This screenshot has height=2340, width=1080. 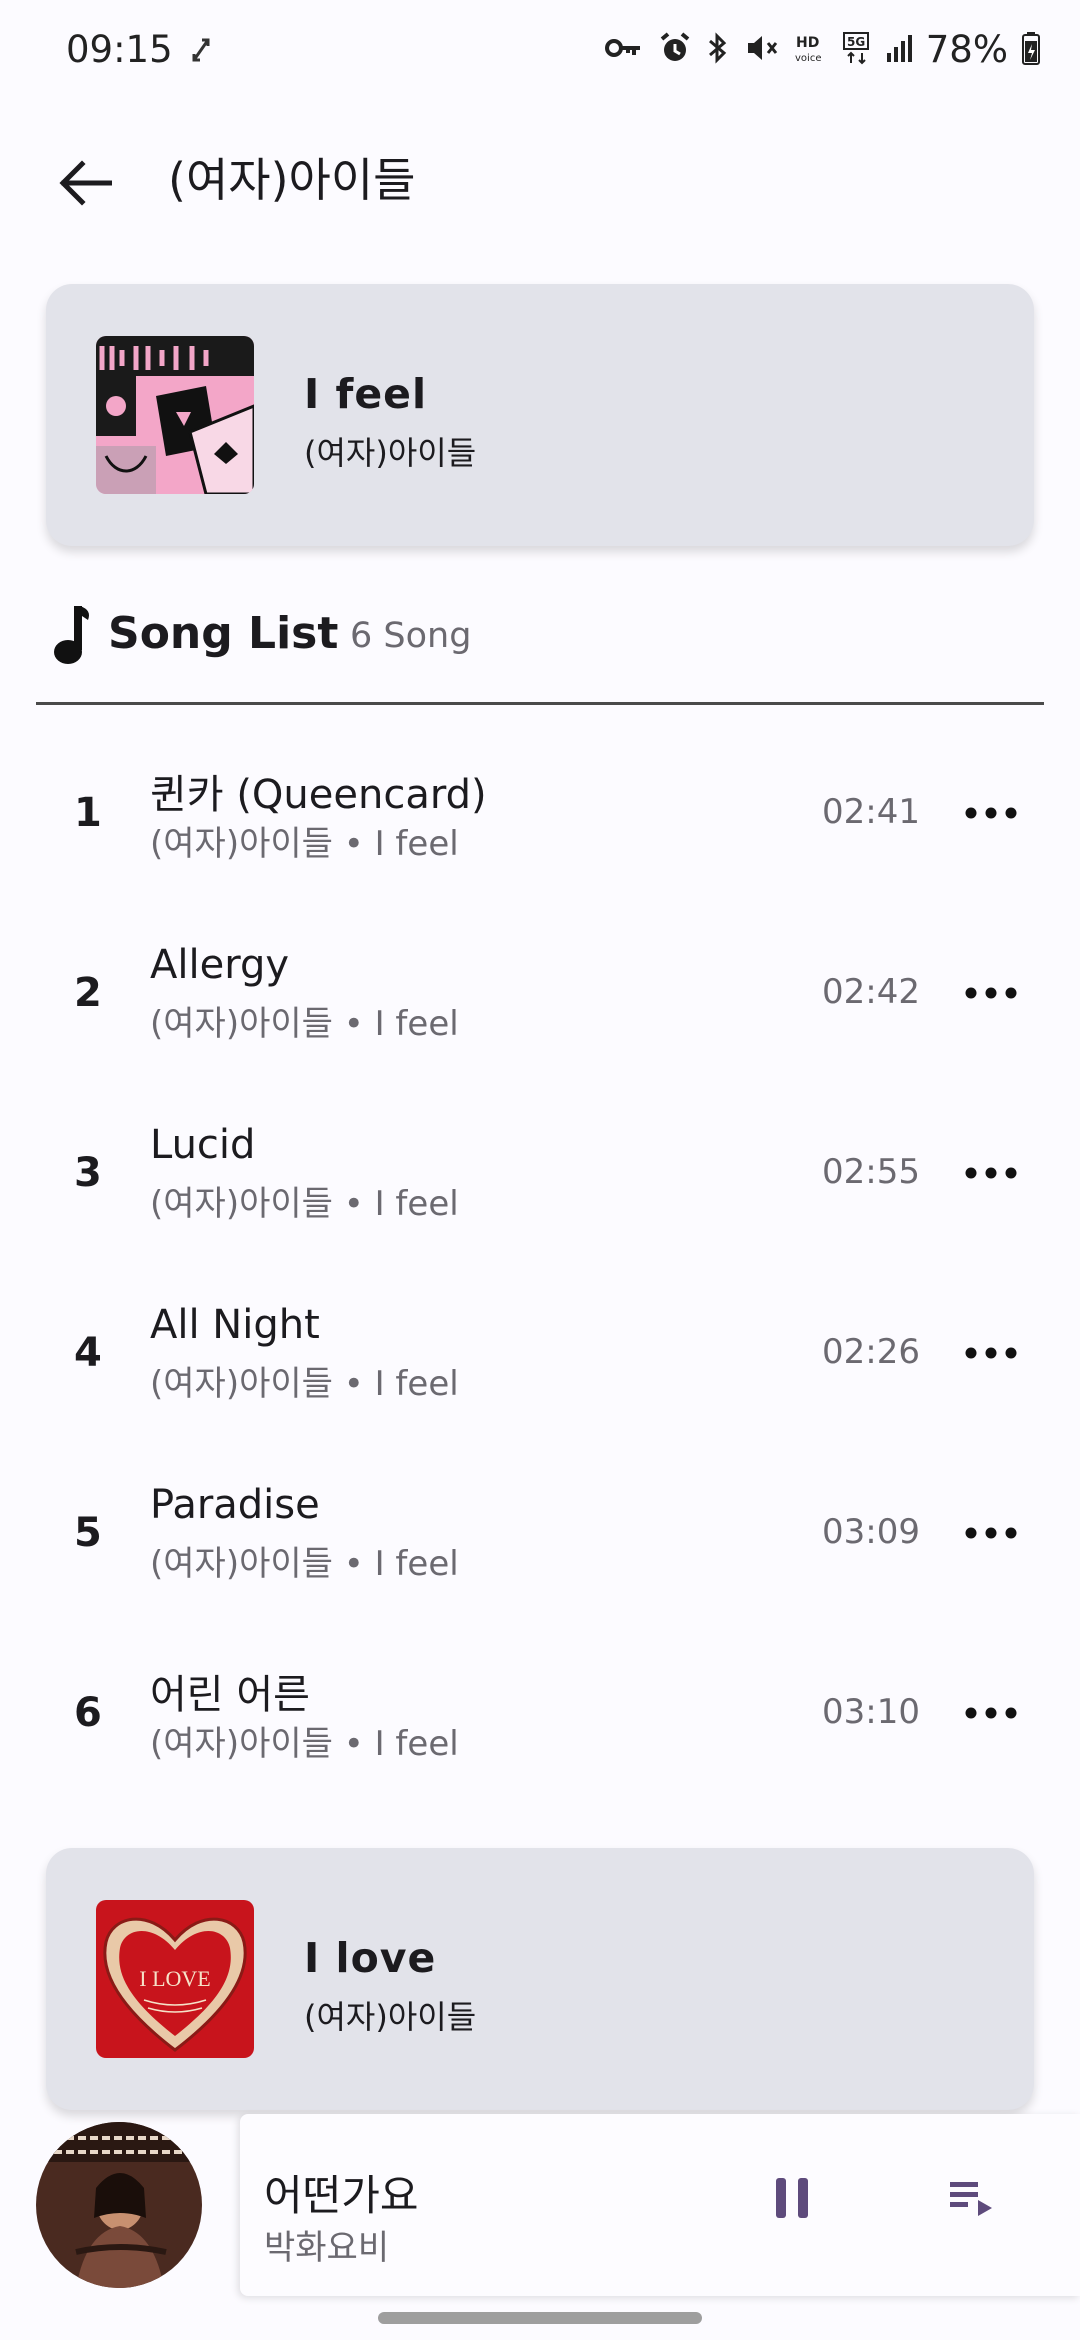 What do you see at coordinates (88, 1173) in the screenshot?
I see `track-number: 3` at bounding box center [88, 1173].